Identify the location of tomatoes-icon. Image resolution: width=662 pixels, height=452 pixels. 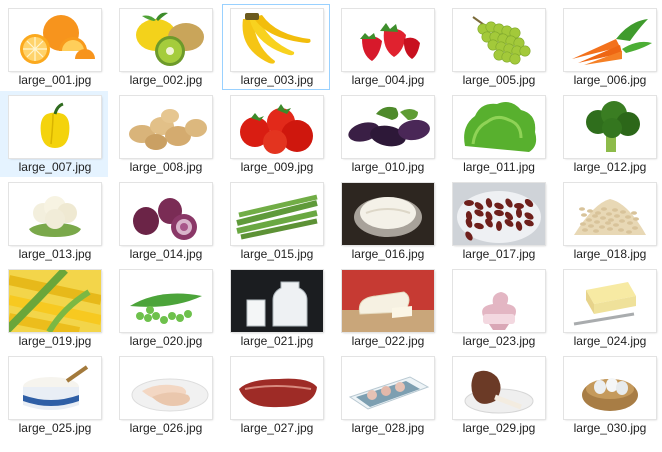
(277, 127).